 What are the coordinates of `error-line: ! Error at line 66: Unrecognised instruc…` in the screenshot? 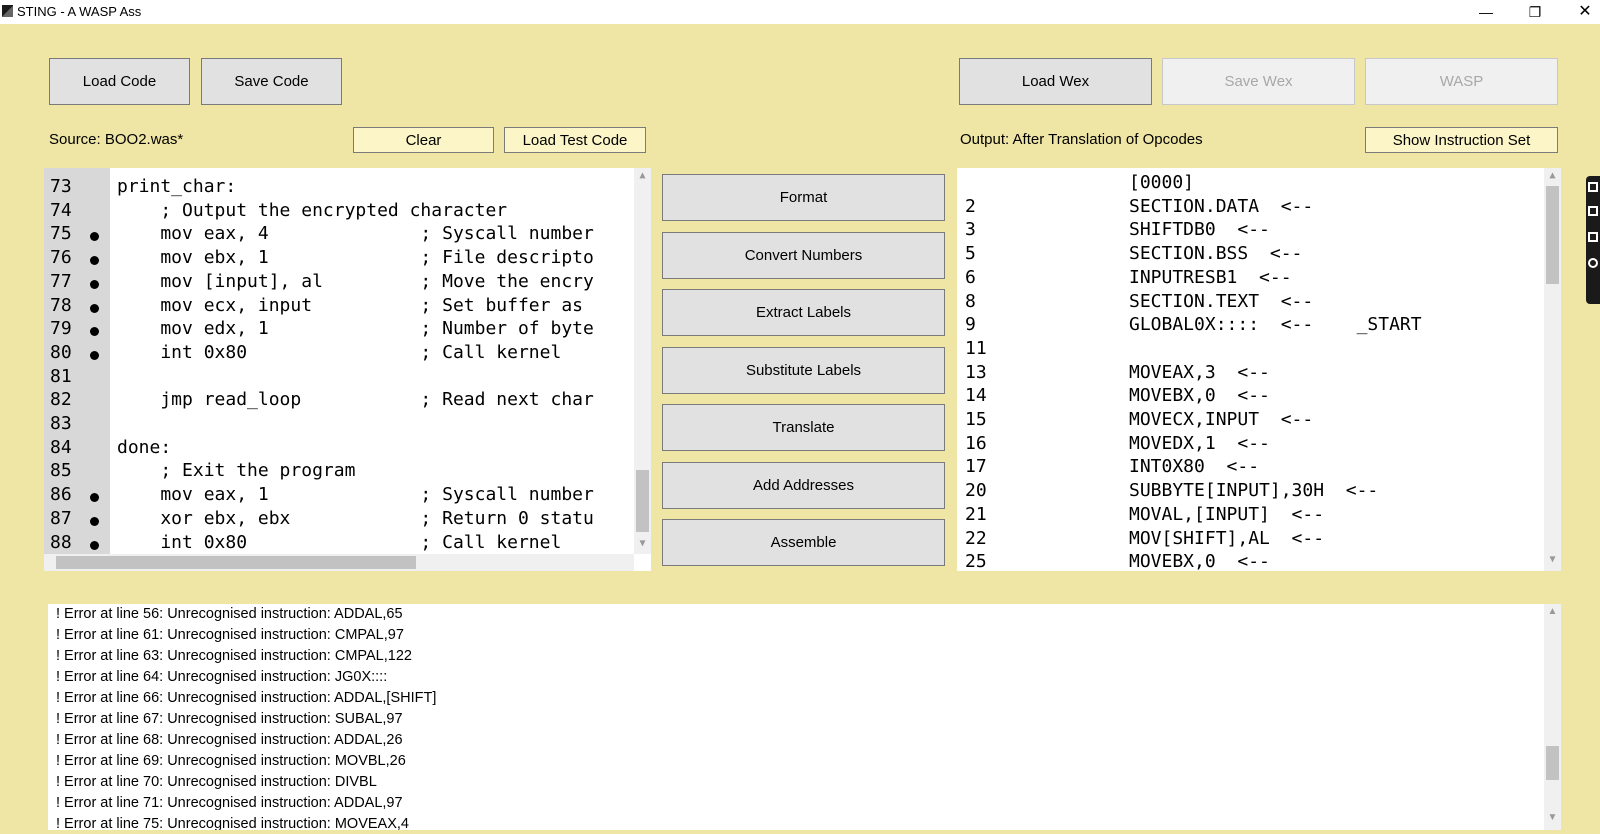 It's located at (246, 698).